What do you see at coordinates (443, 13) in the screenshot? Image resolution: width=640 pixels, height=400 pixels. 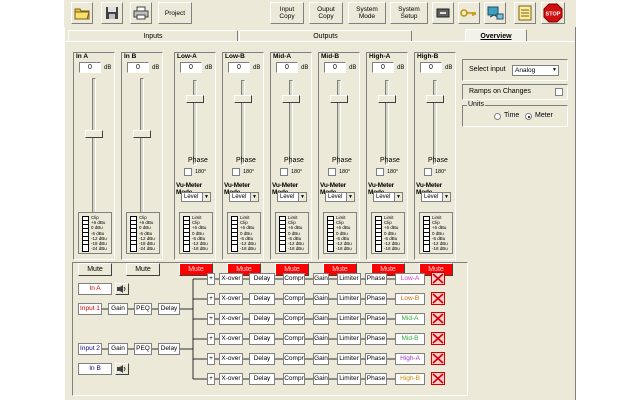 I see `lock-button` at bounding box center [443, 13].